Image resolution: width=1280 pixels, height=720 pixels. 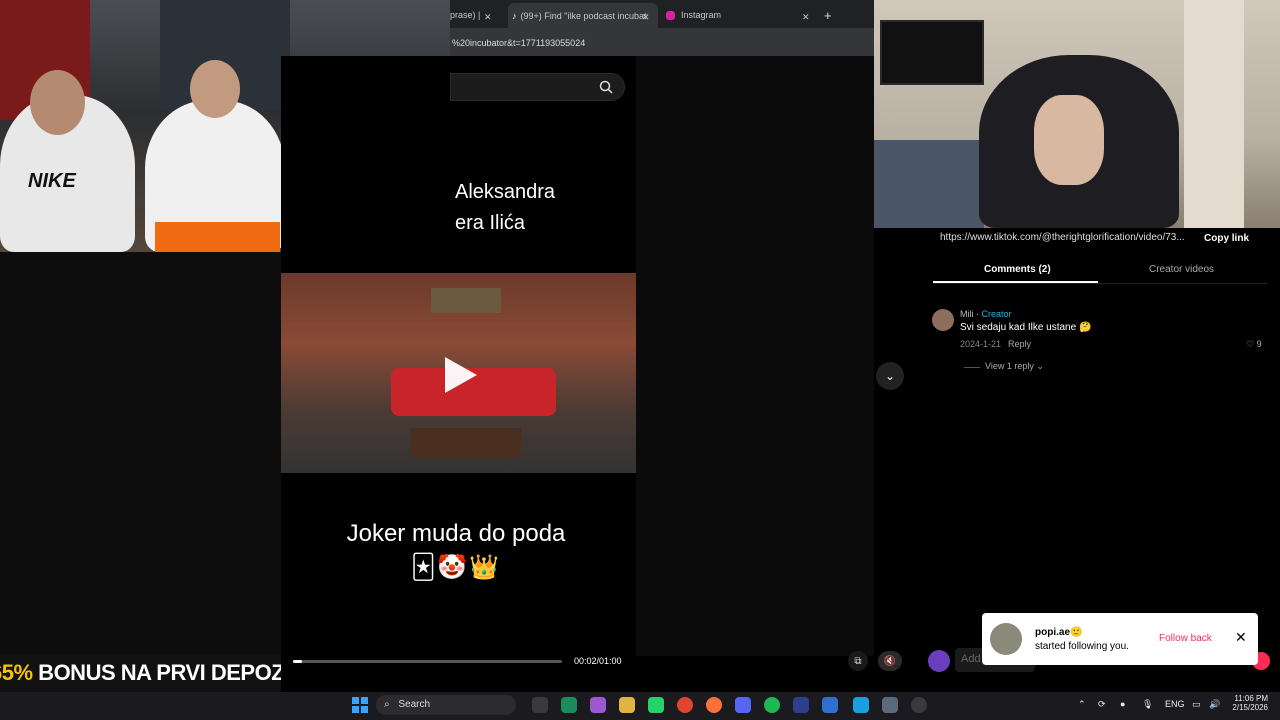 I want to click on task-view-icon, so click(x=540, y=705).